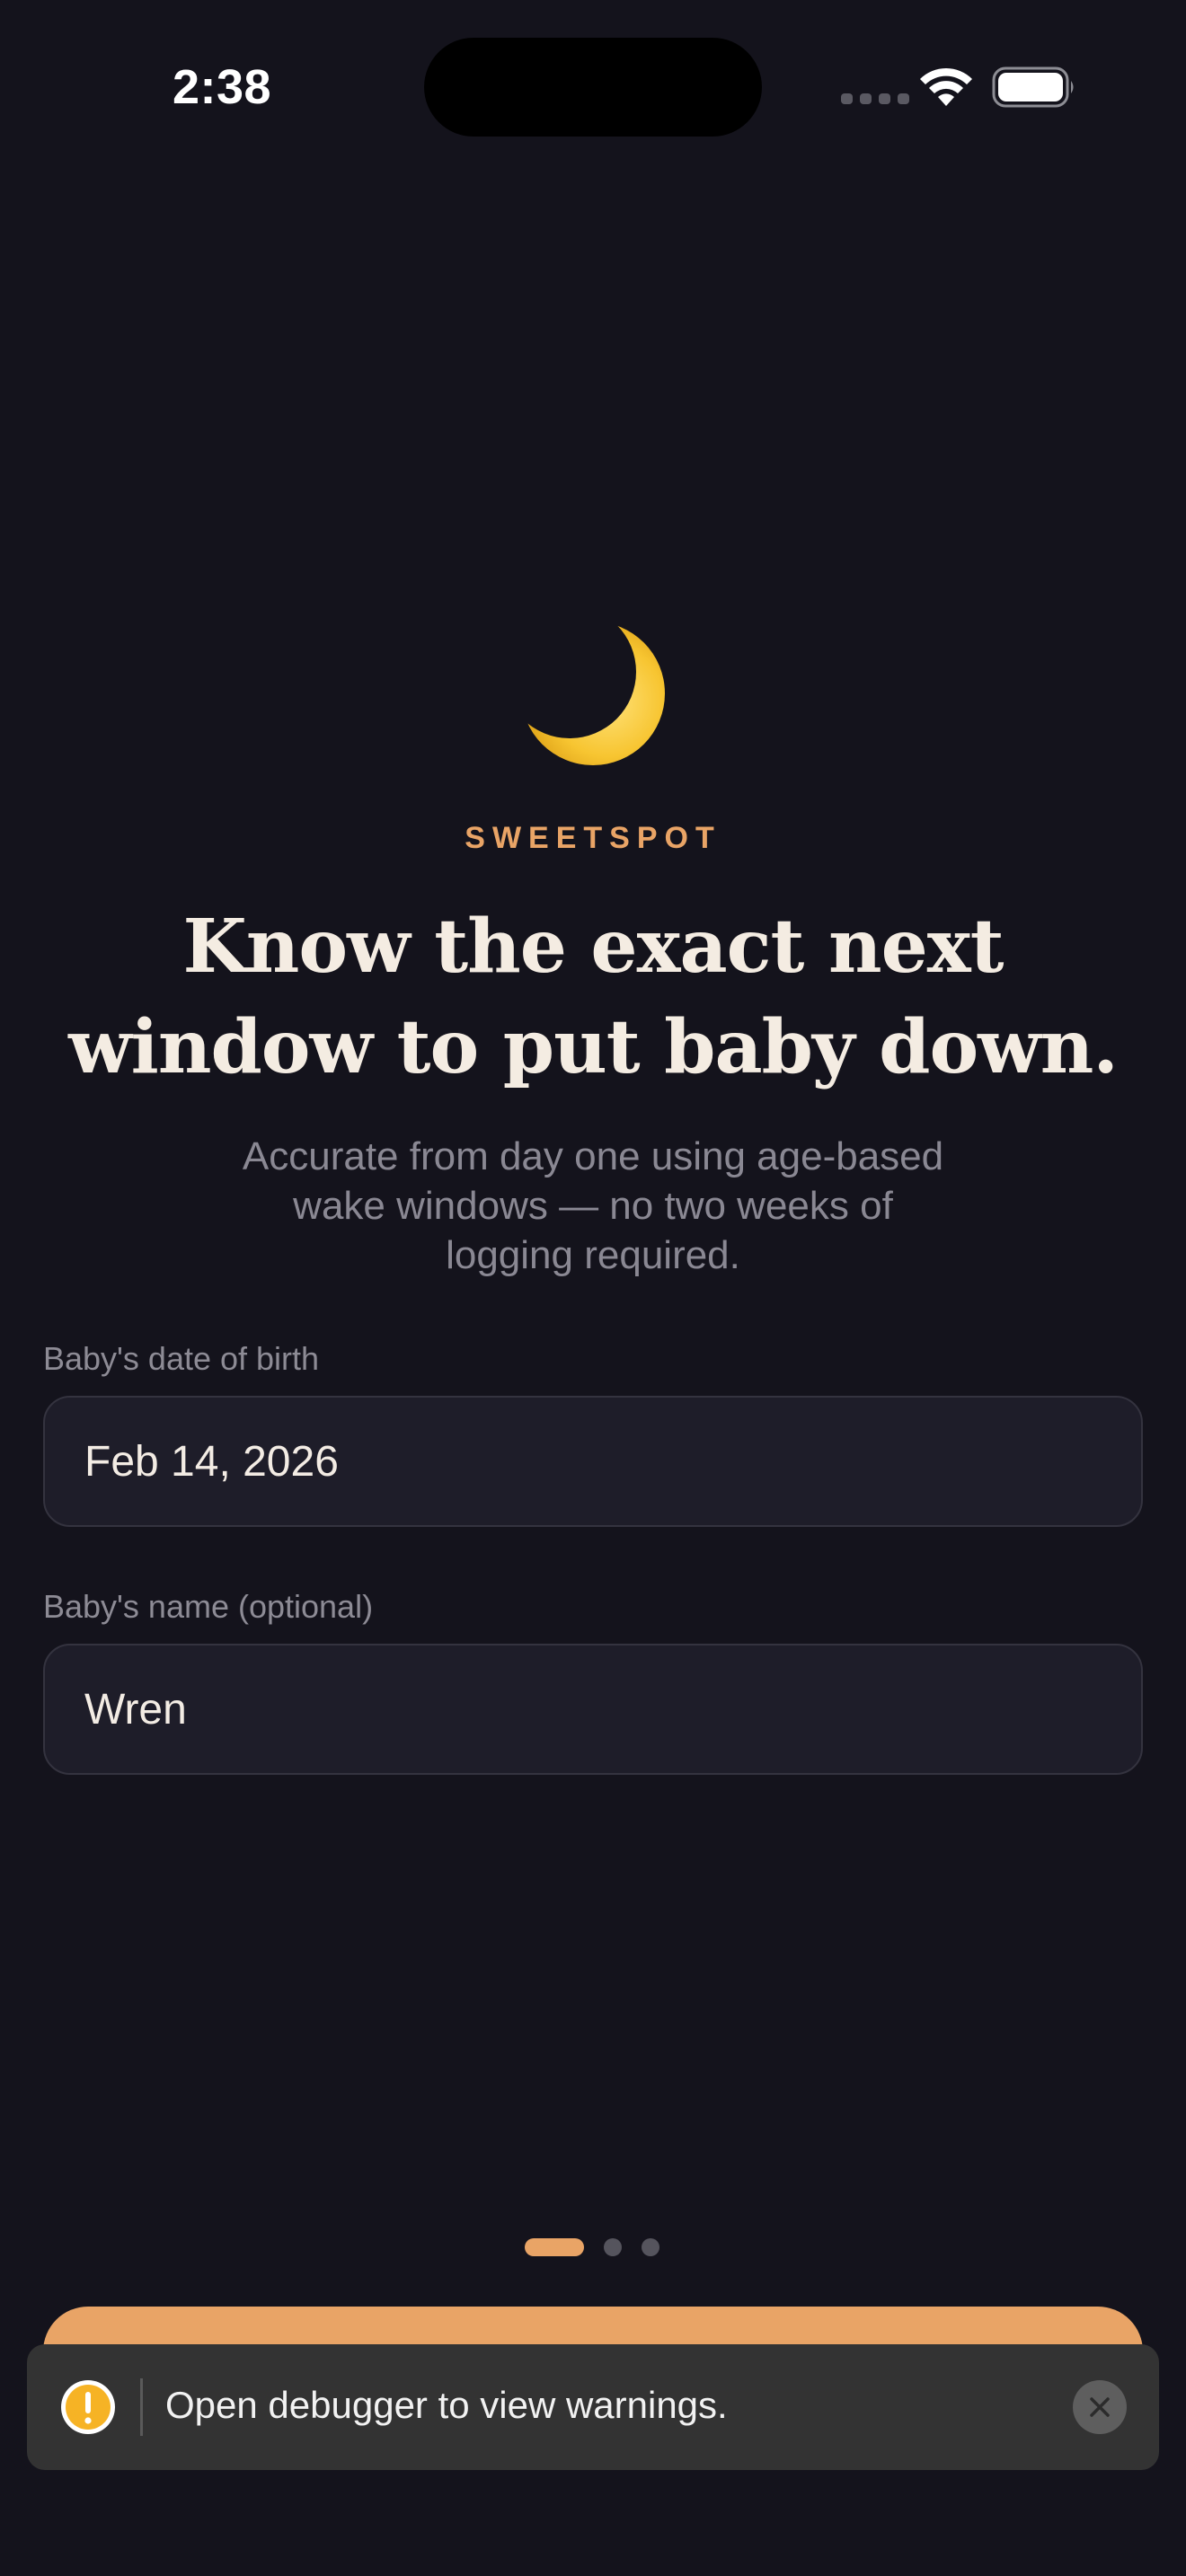  What do you see at coordinates (446, 2405) in the screenshot?
I see `toast-message: Open debugger to view warnings.` at bounding box center [446, 2405].